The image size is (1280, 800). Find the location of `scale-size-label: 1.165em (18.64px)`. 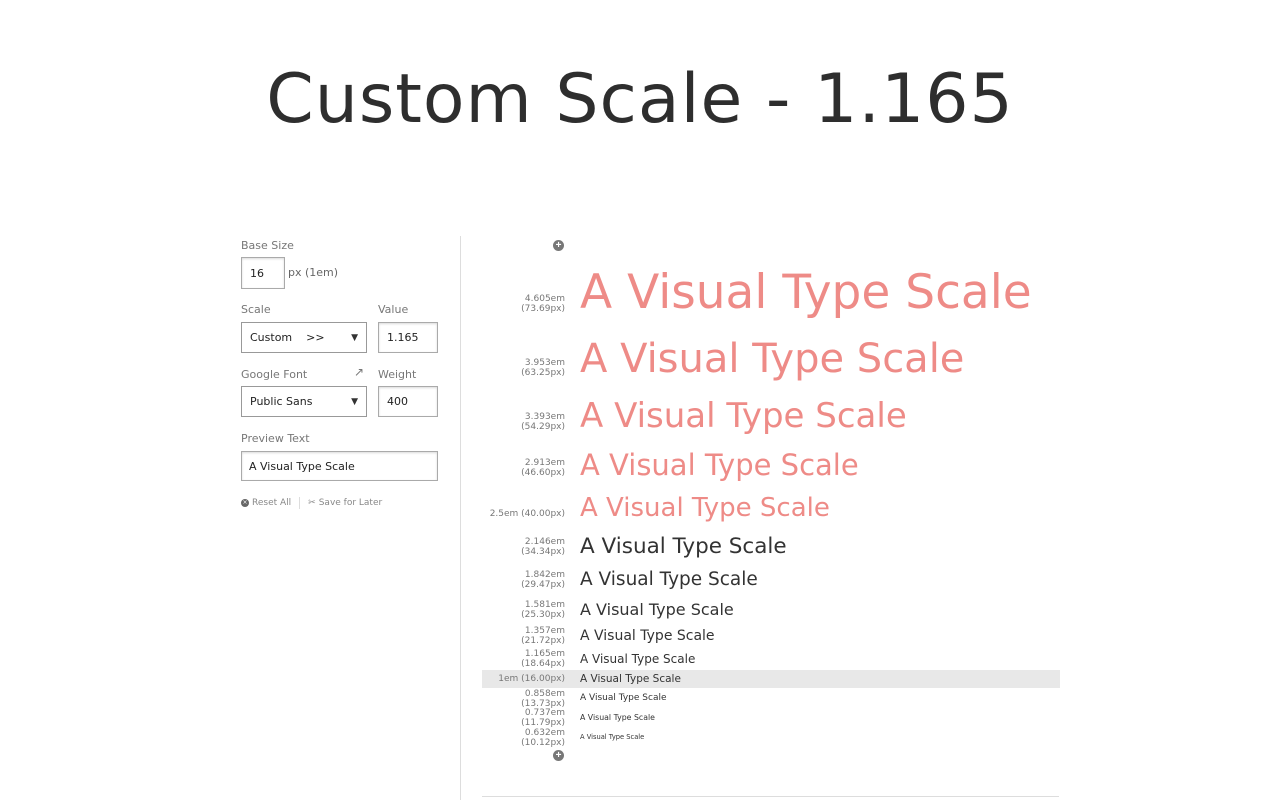

scale-size-label: 1.165em (18.64px) is located at coordinates (543, 659).